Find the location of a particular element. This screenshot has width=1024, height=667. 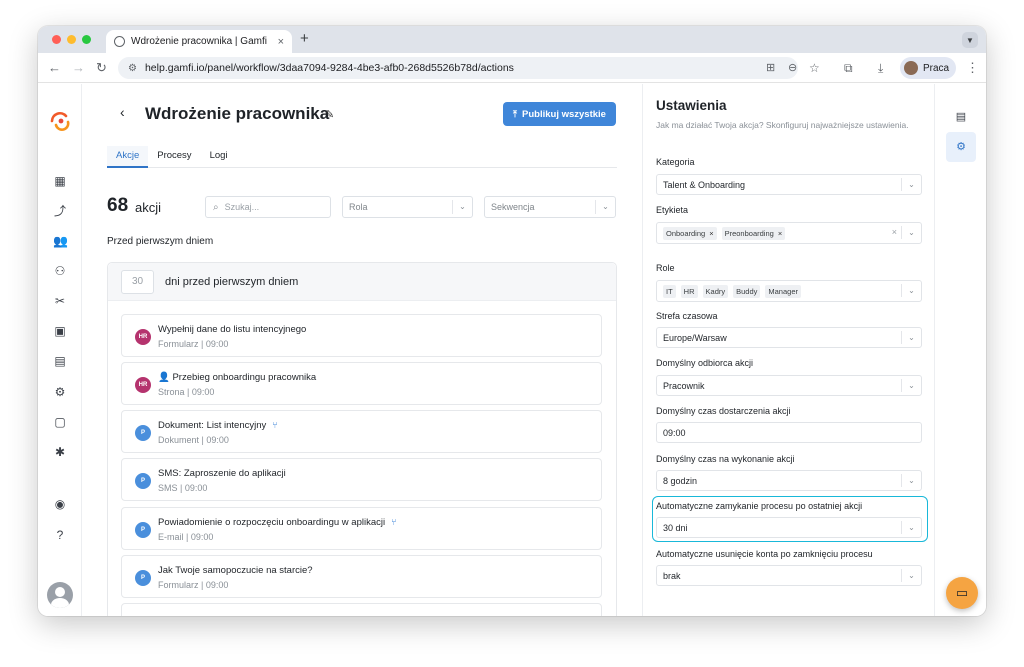

role-chip: IT is located at coordinates (669, 291).